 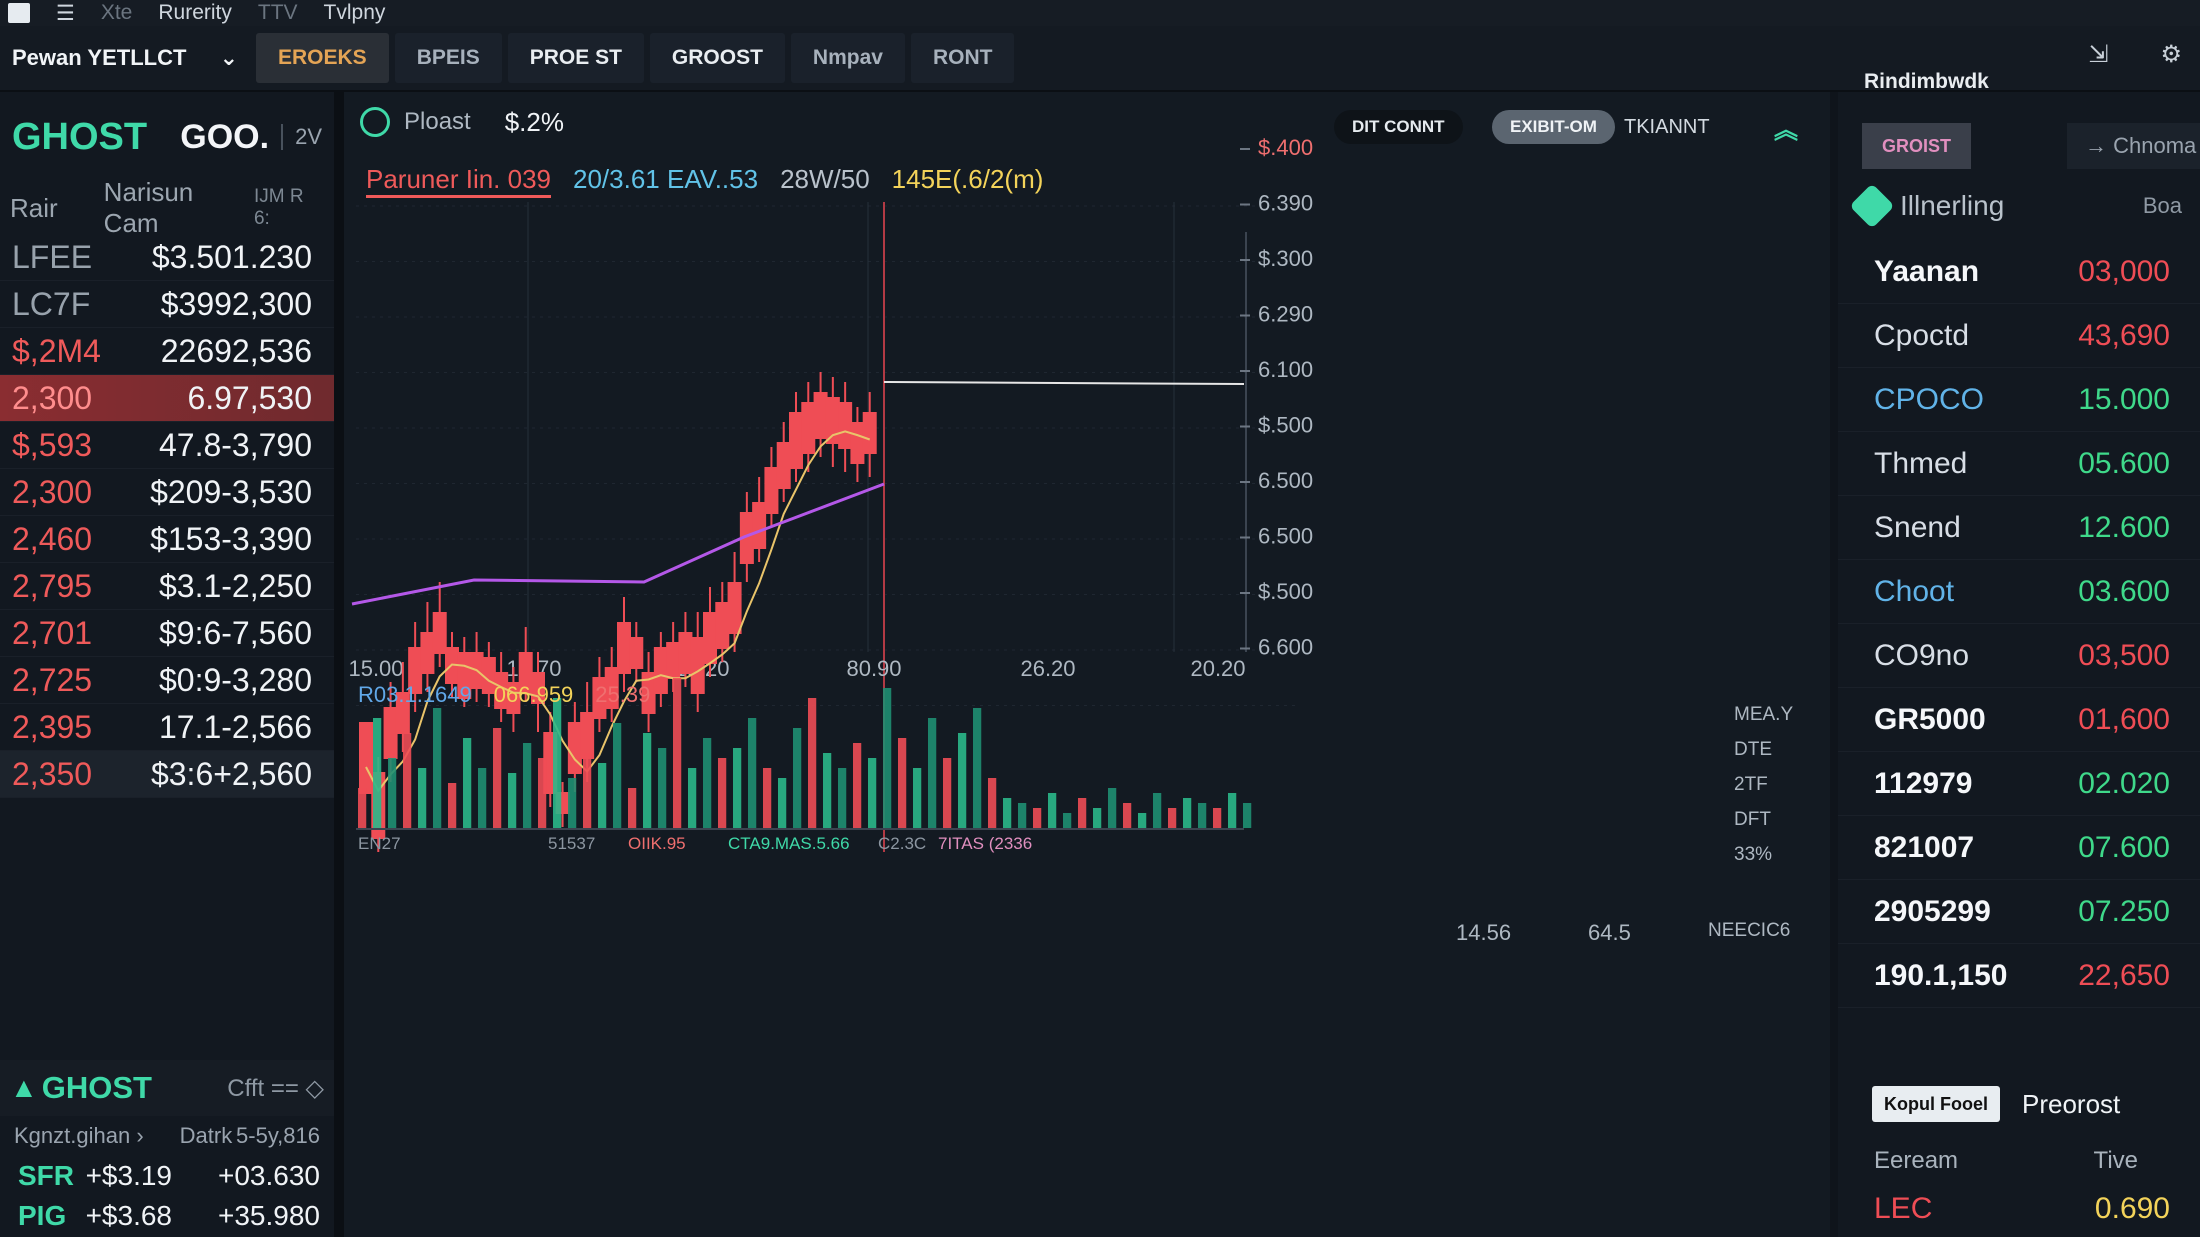 I want to click on tab-6: RONT, so click(x=962, y=58).